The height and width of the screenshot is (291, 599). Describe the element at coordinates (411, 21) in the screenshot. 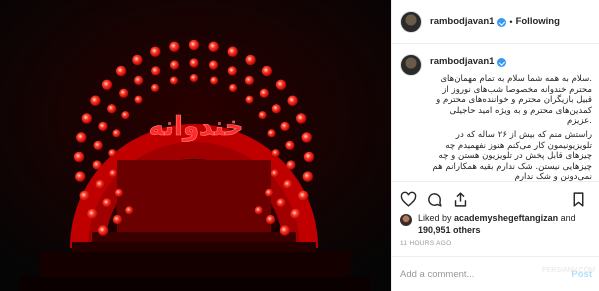

I see `profile-avatar` at that location.